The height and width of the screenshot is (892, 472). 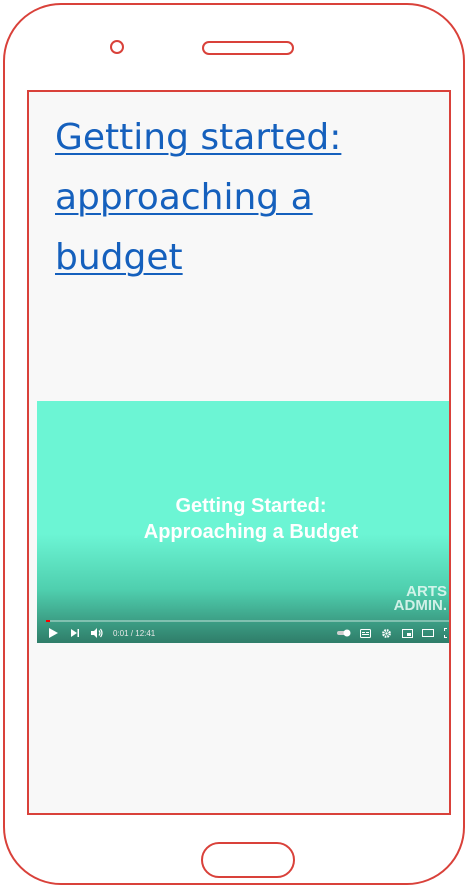 I want to click on progress-bar, so click(x=247, y=621).